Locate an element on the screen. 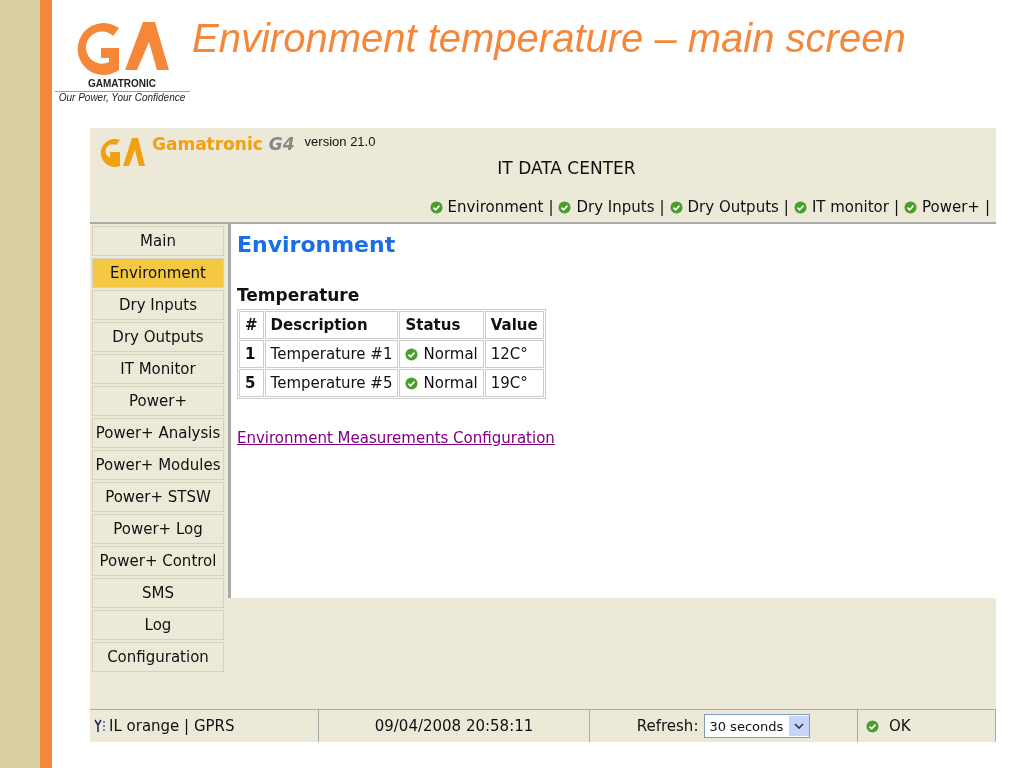  nav-link: Dry Outputs is located at coordinates (733, 207).